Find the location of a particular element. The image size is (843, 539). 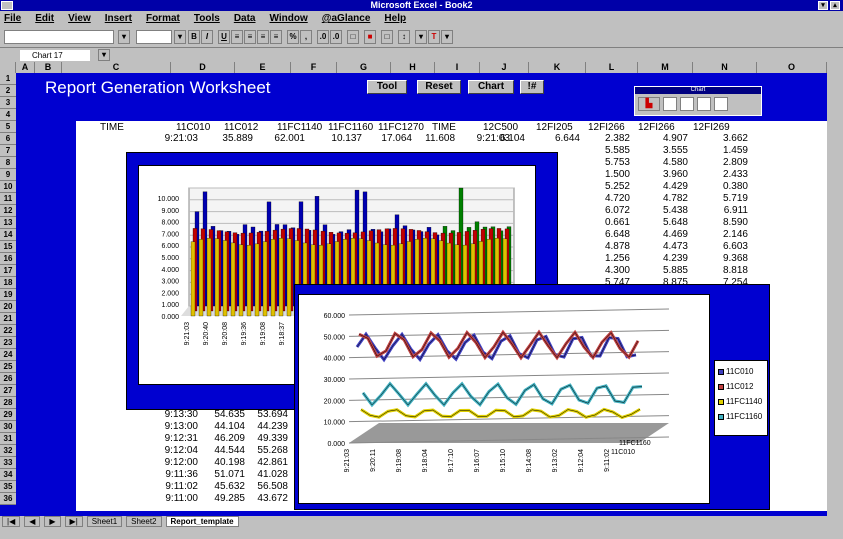

data-cell: 6.603 is located at coordinates (735, 246).